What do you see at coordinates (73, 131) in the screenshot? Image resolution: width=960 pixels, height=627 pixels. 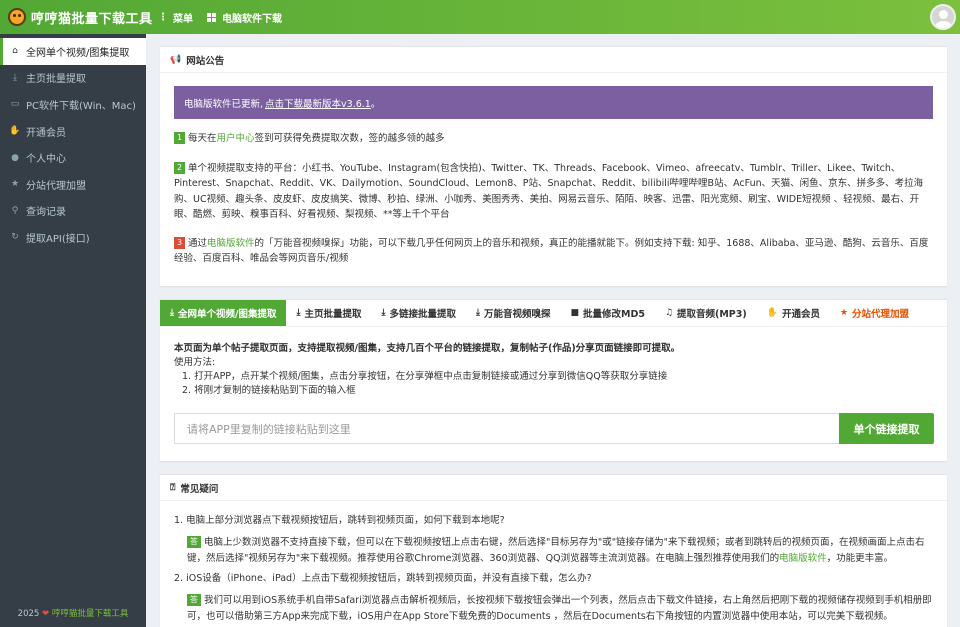 I see `sidebar-item-membership: ✋ 开通会员` at bounding box center [73, 131].